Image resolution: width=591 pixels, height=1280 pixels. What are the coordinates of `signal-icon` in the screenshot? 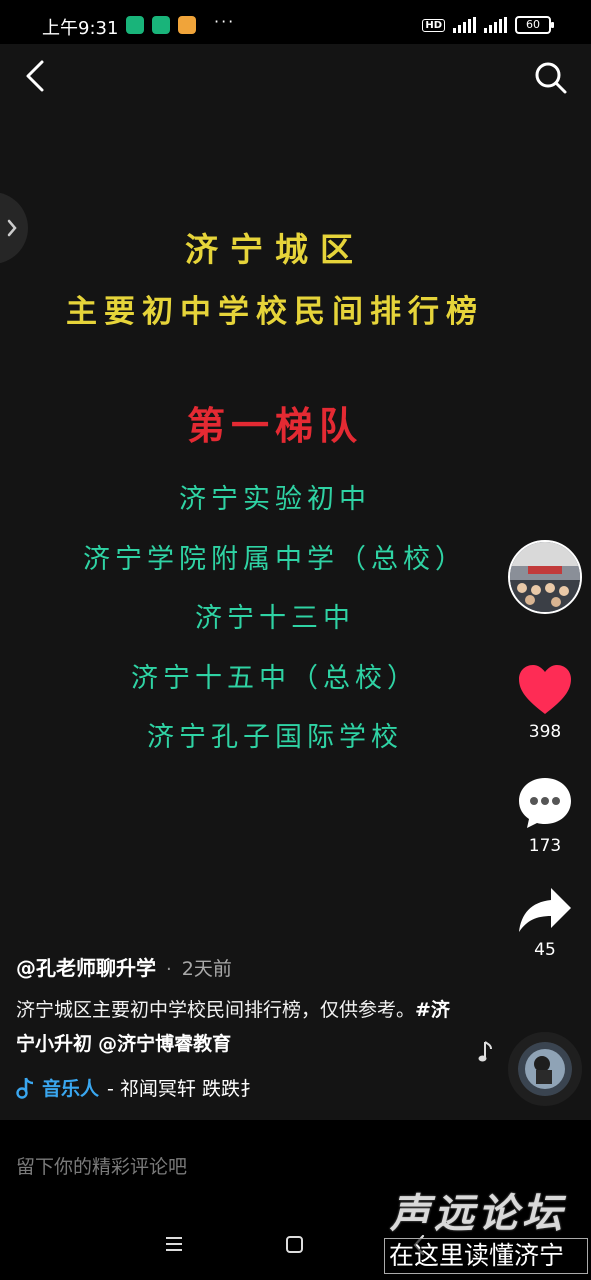 It's located at (495, 25).